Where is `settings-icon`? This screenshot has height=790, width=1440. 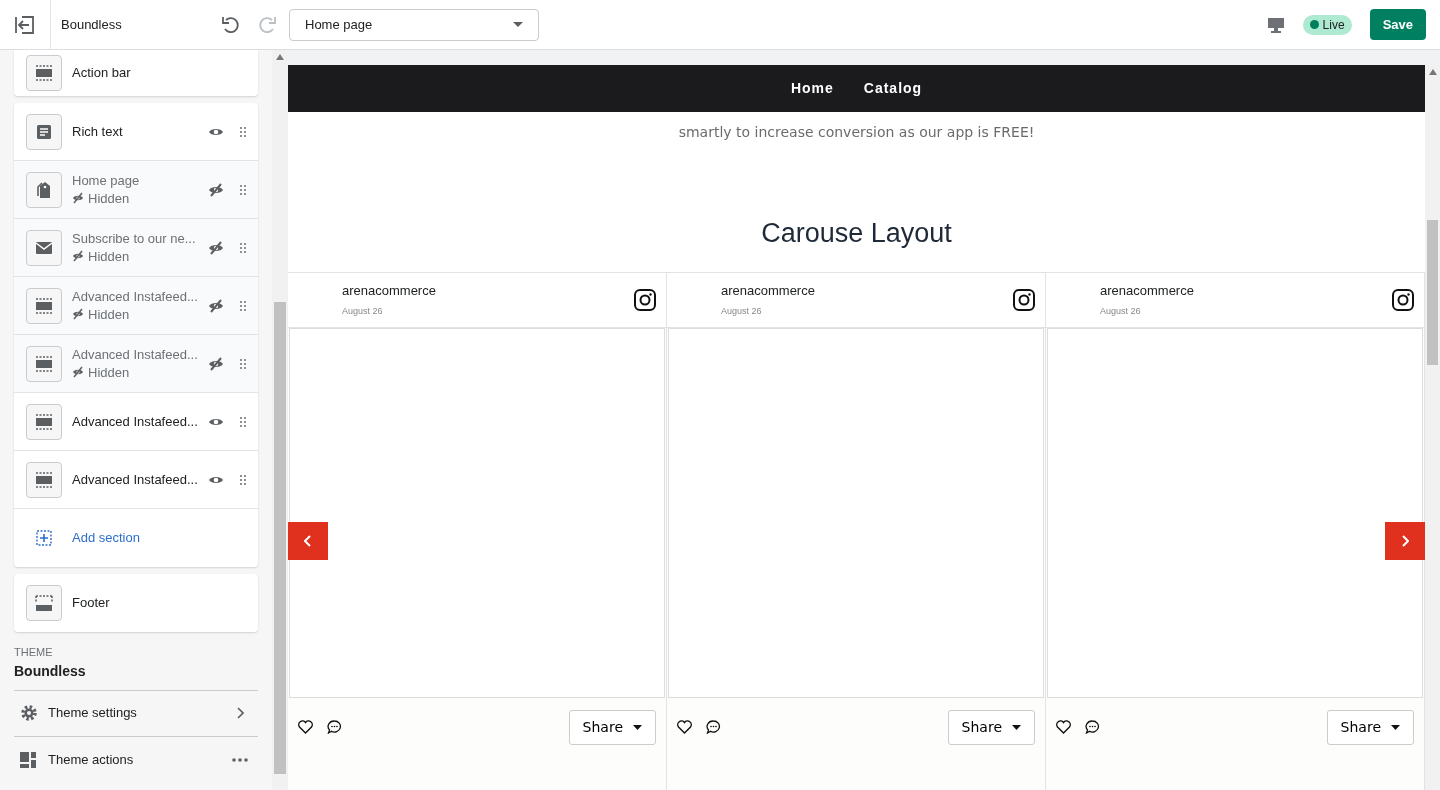
settings-icon is located at coordinates (29, 713).